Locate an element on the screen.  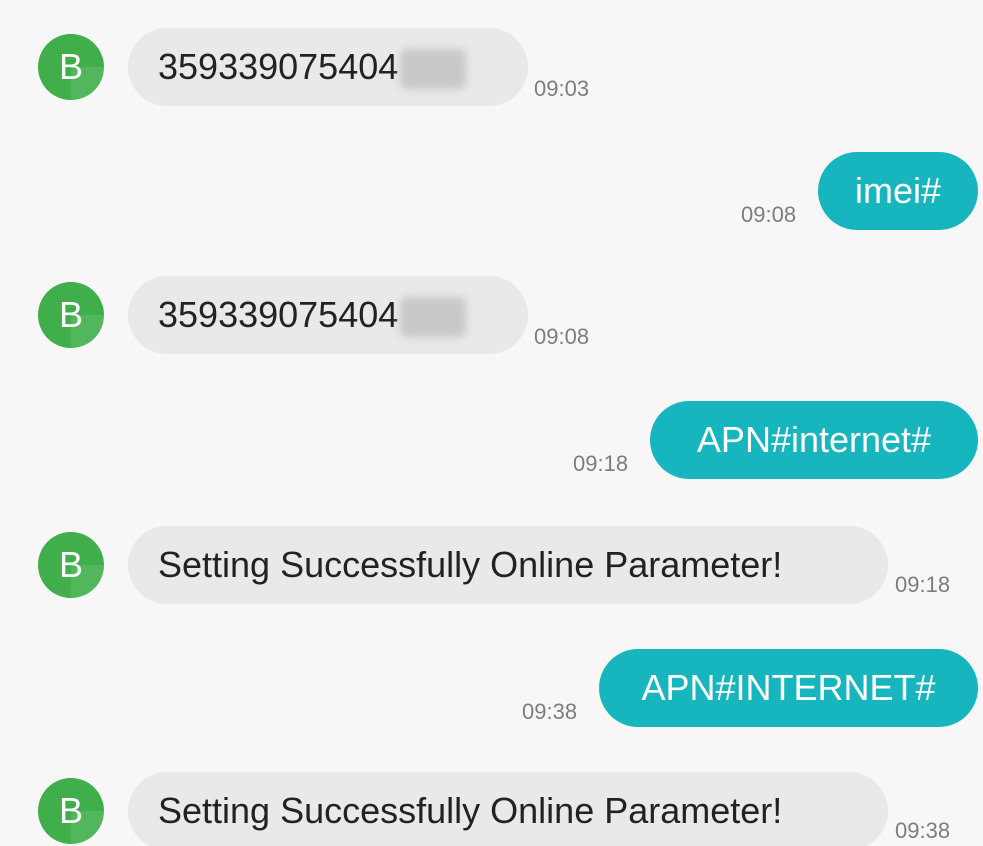
outgoing-message-bubble: imei# is located at coordinates (898, 191).